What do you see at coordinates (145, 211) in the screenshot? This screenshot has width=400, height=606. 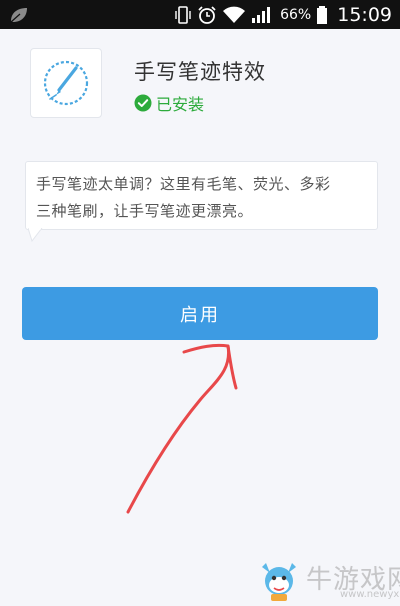 I see `description-line-2: 三种笔刷，让手写笔迹更漂亮。` at bounding box center [145, 211].